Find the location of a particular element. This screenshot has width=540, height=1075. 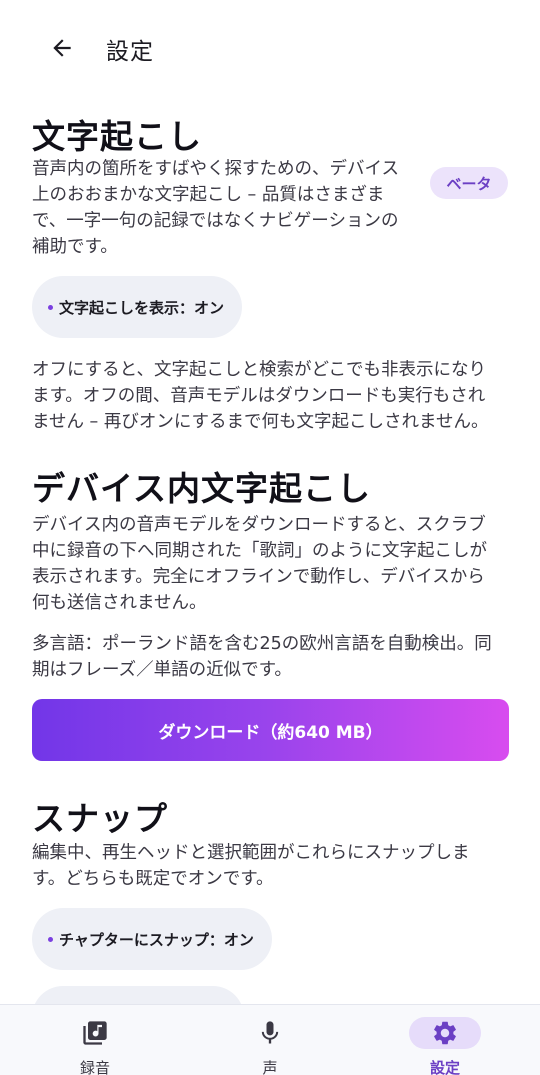

nav-item-settings: 設定 is located at coordinates (445, 1040).